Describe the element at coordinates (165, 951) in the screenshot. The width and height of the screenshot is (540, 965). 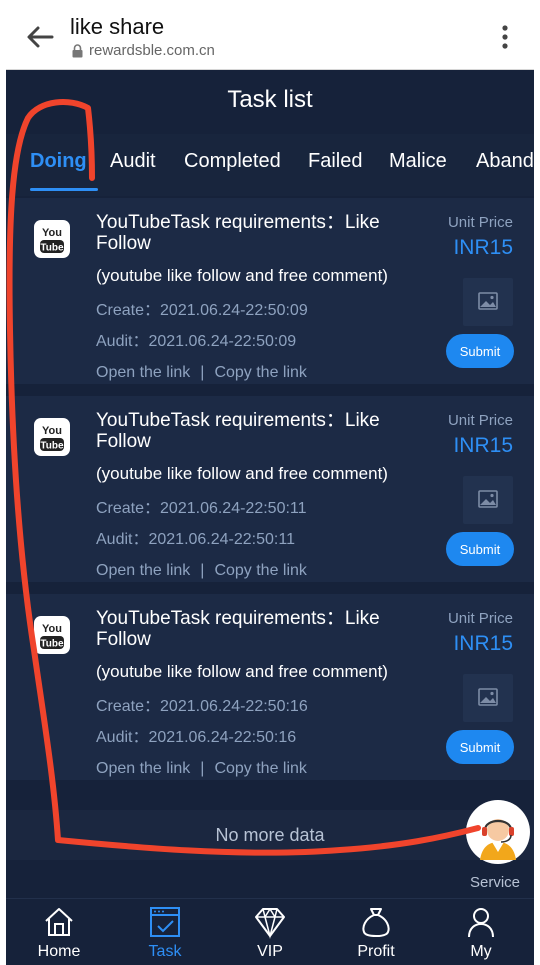
I see `nav-task-label: Task` at that location.